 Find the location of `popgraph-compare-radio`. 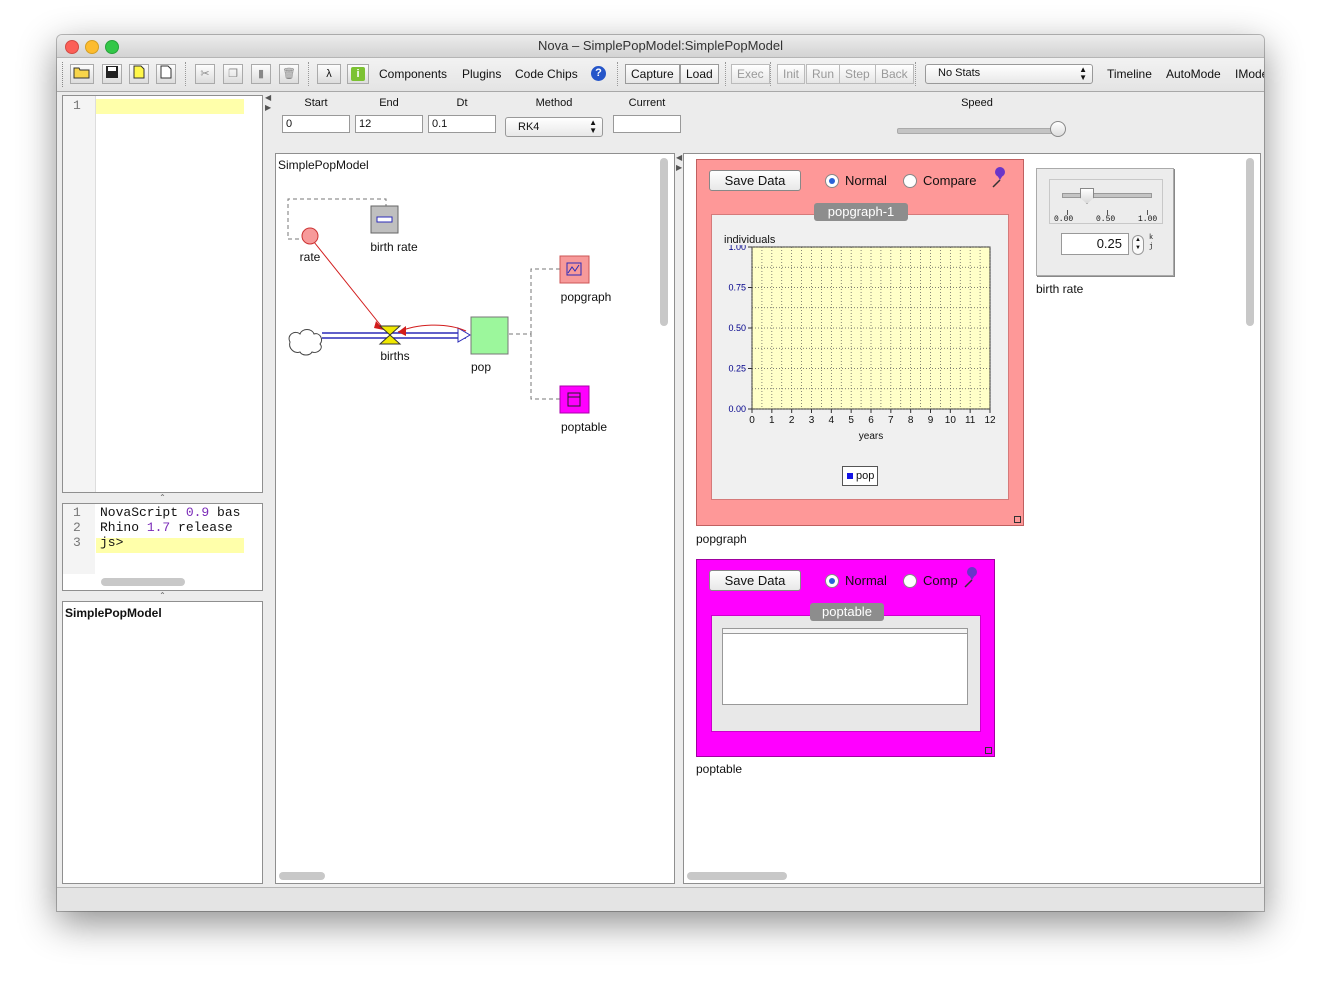

popgraph-compare-radio is located at coordinates (910, 181).